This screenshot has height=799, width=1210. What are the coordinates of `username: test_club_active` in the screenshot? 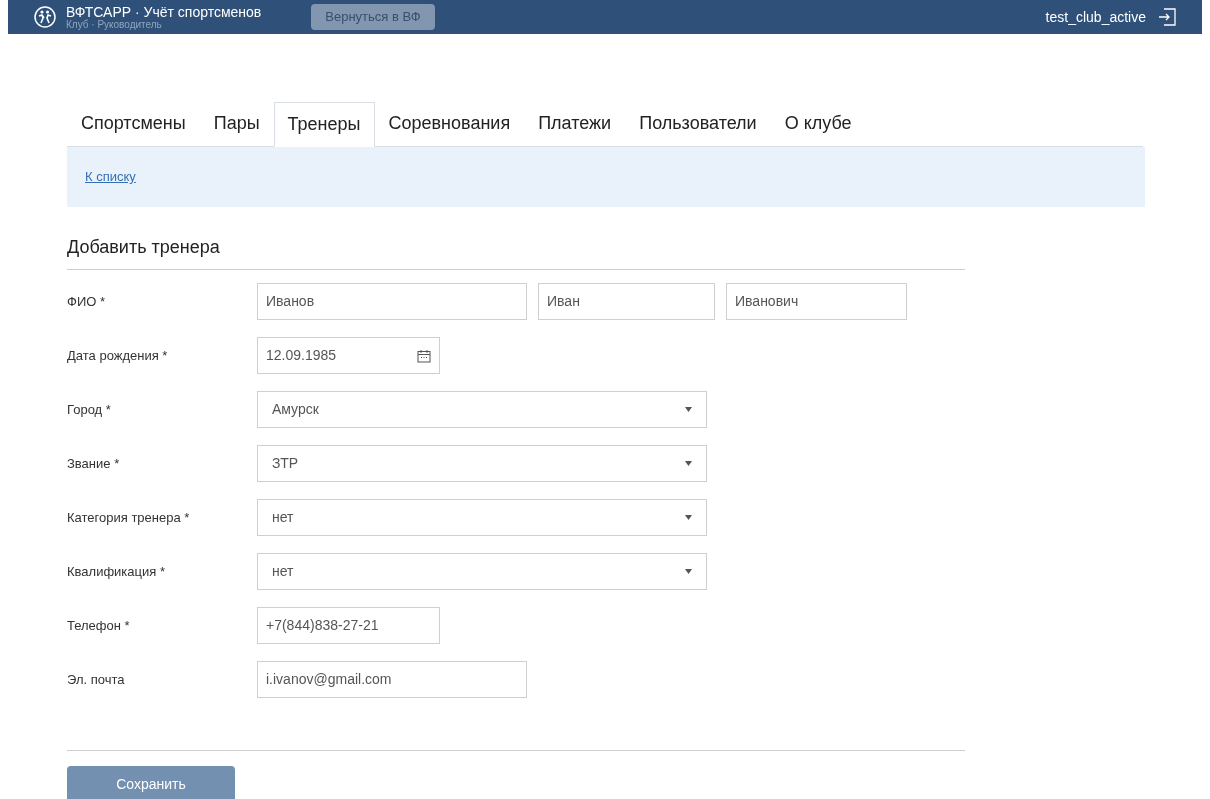 It's located at (1095, 17).